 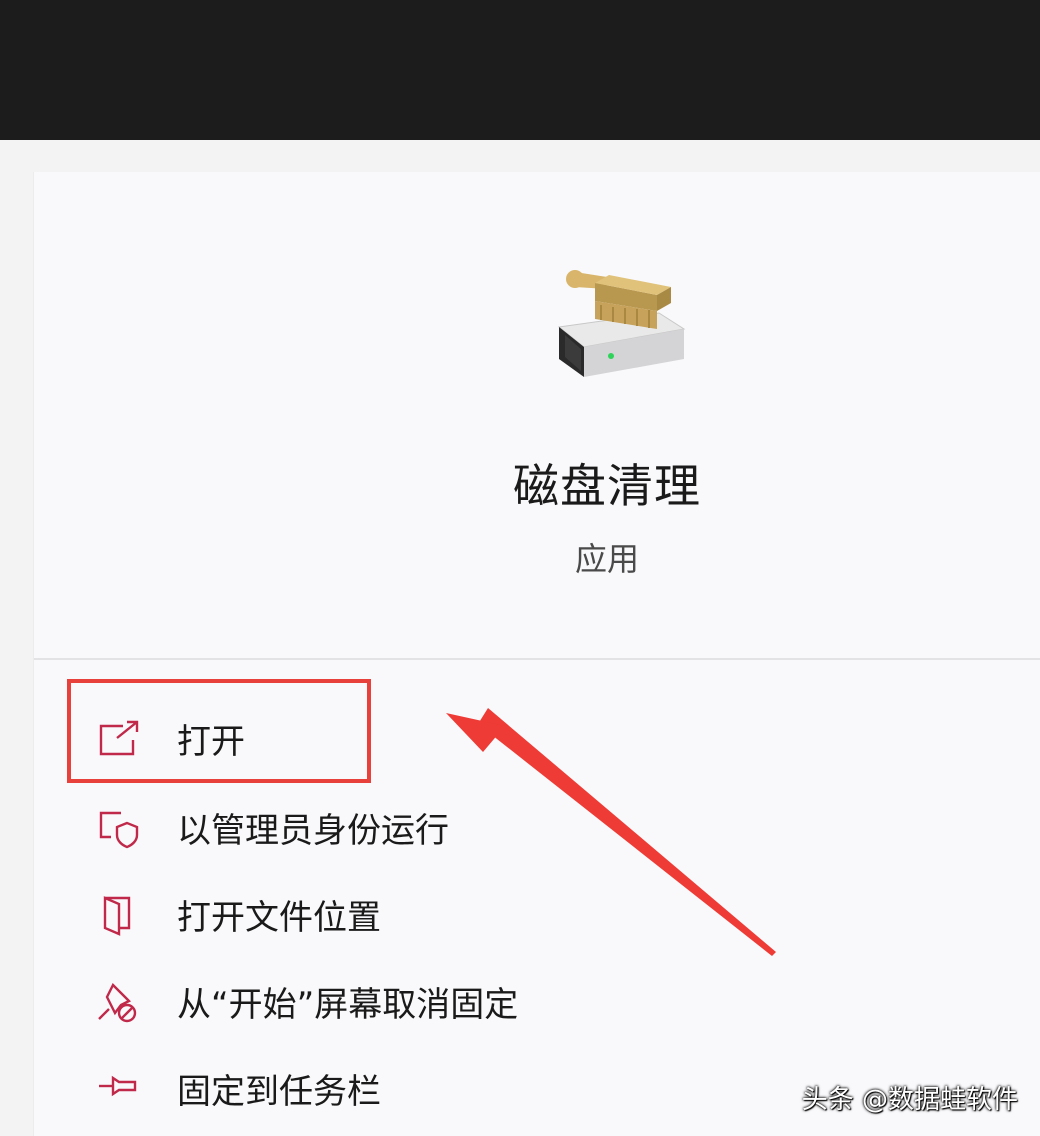 What do you see at coordinates (348, 1005) in the screenshot?
I see `menu-item-label: 从“开始”屏幕取消固定` at bounding box center [348, 1005].